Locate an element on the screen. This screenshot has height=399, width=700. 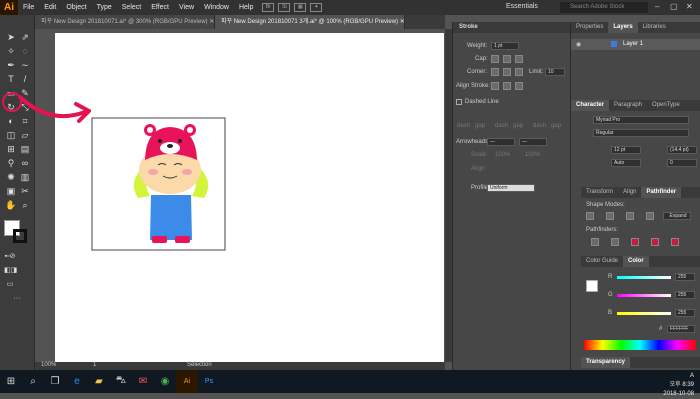
b-label: B is located at coordinates (610, 313).